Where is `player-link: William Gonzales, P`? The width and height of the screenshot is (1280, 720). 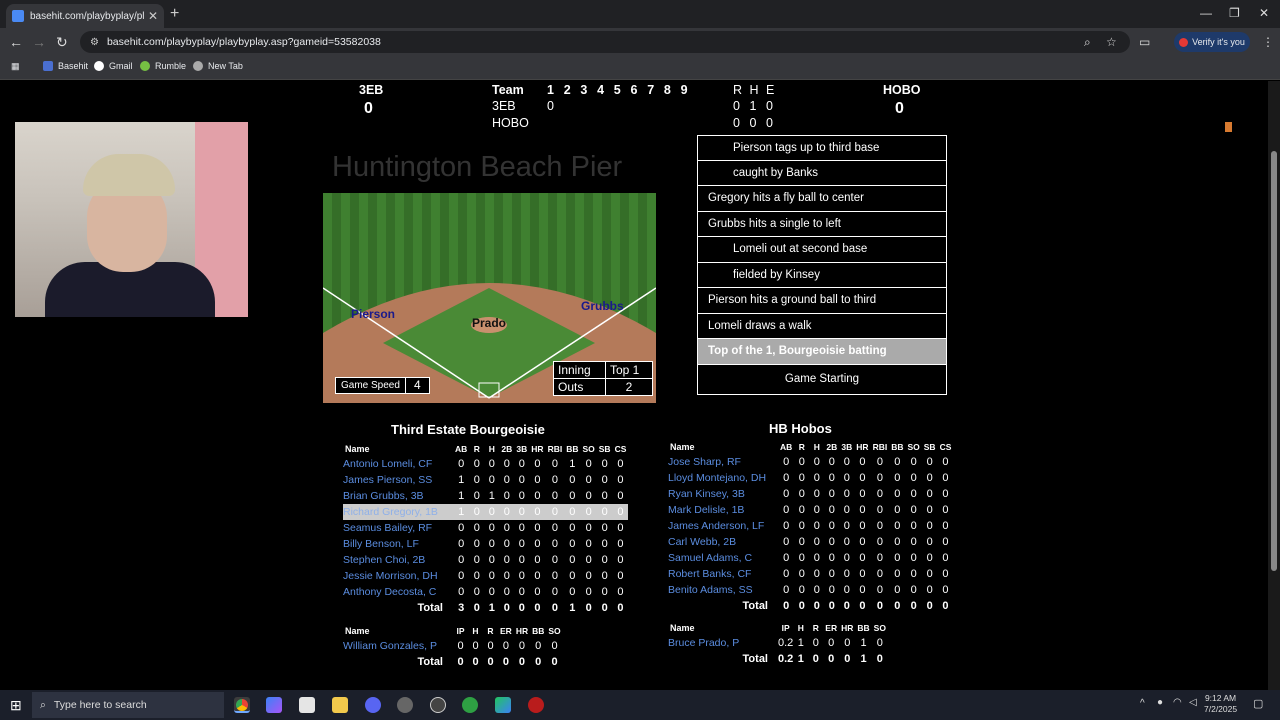
player-link: William Gonzales, P is located at coordinates (398, 646).